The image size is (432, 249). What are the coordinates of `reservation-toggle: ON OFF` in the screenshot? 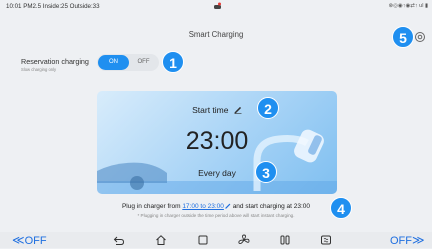 It's located at (128, 62).